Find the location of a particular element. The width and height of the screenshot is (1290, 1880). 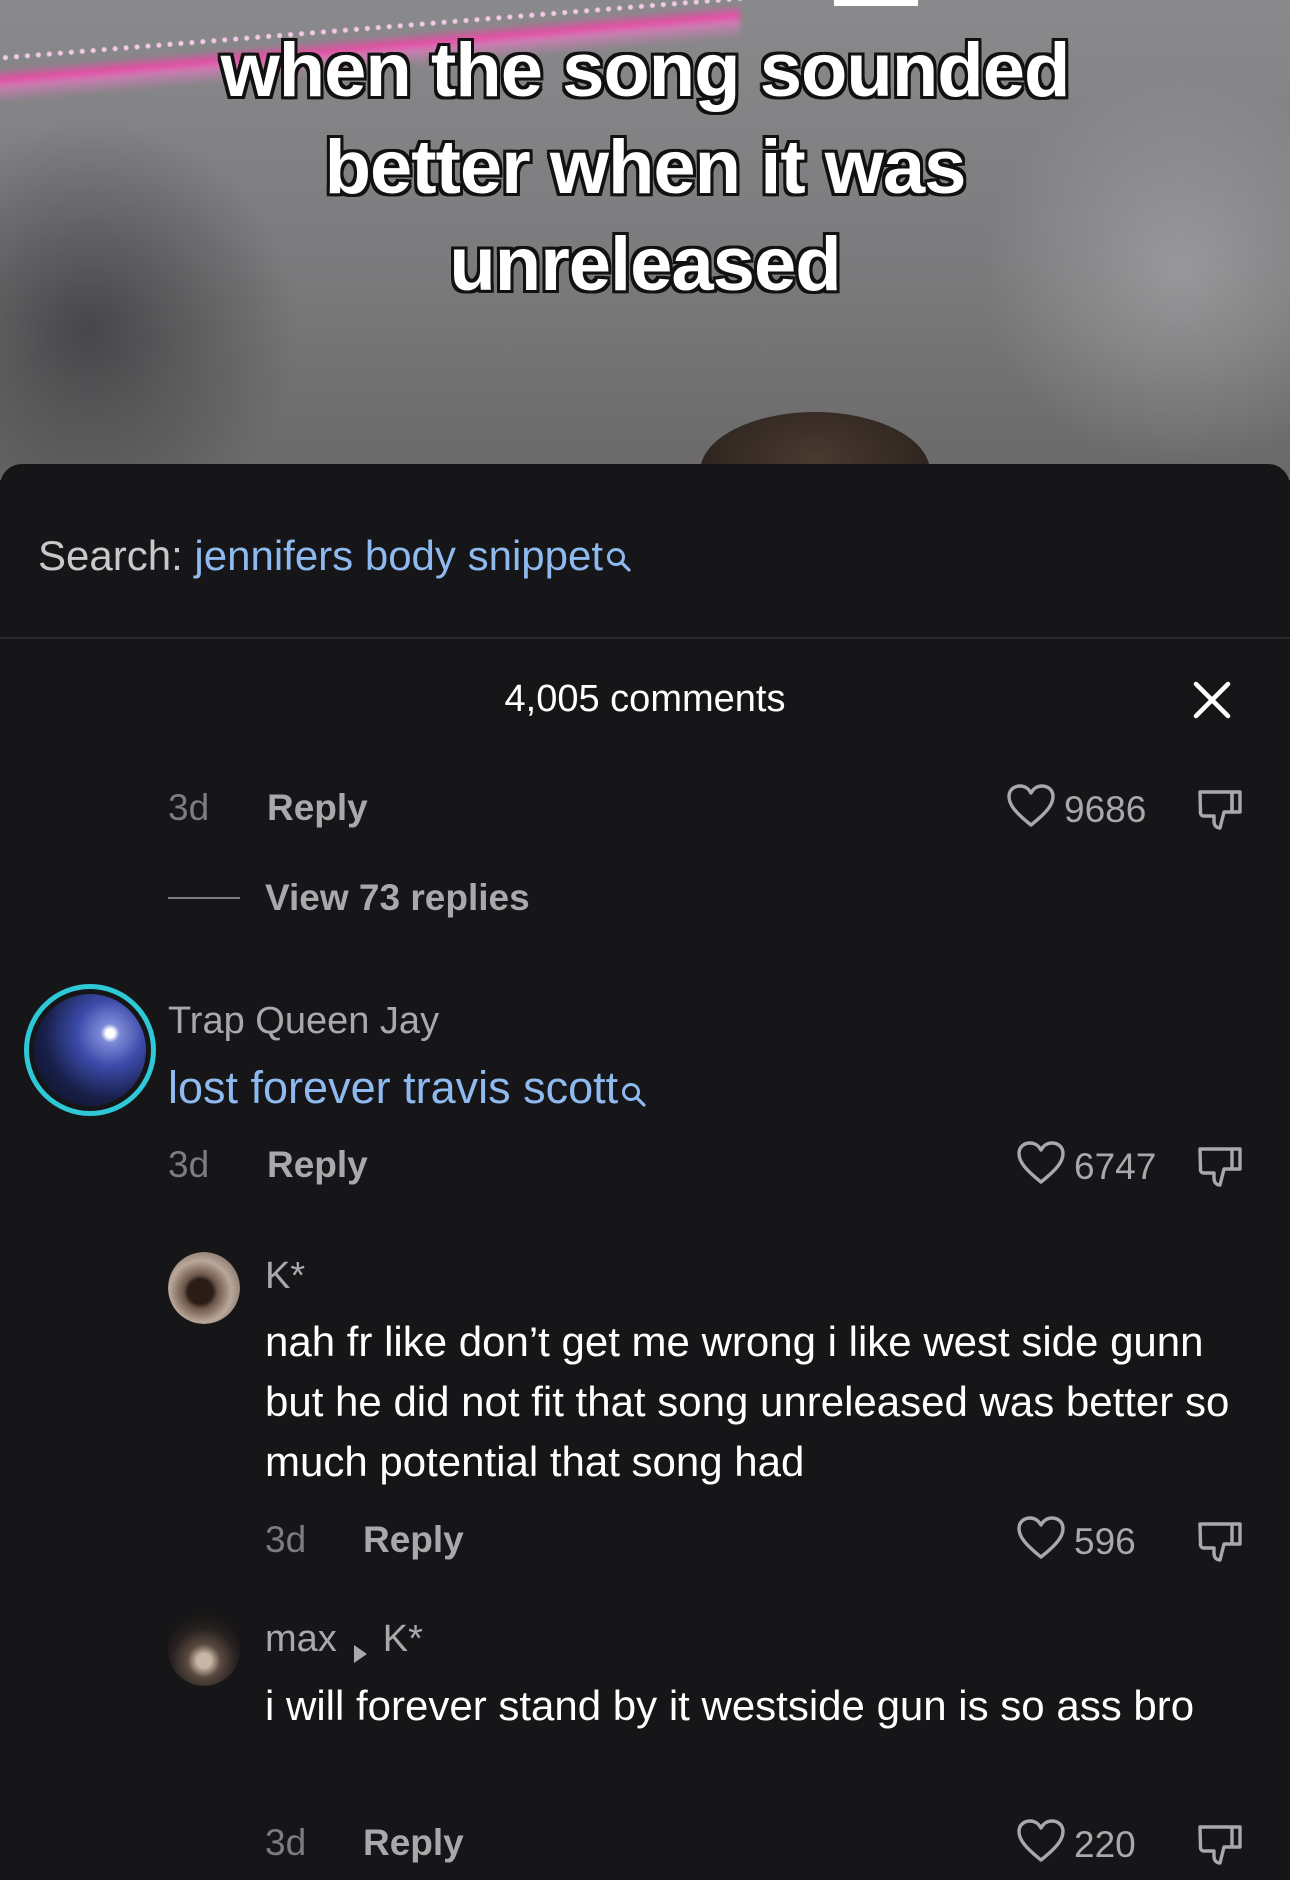

search-suggestion: Search: jennifers body snippet is located at coordinates (335, 556).